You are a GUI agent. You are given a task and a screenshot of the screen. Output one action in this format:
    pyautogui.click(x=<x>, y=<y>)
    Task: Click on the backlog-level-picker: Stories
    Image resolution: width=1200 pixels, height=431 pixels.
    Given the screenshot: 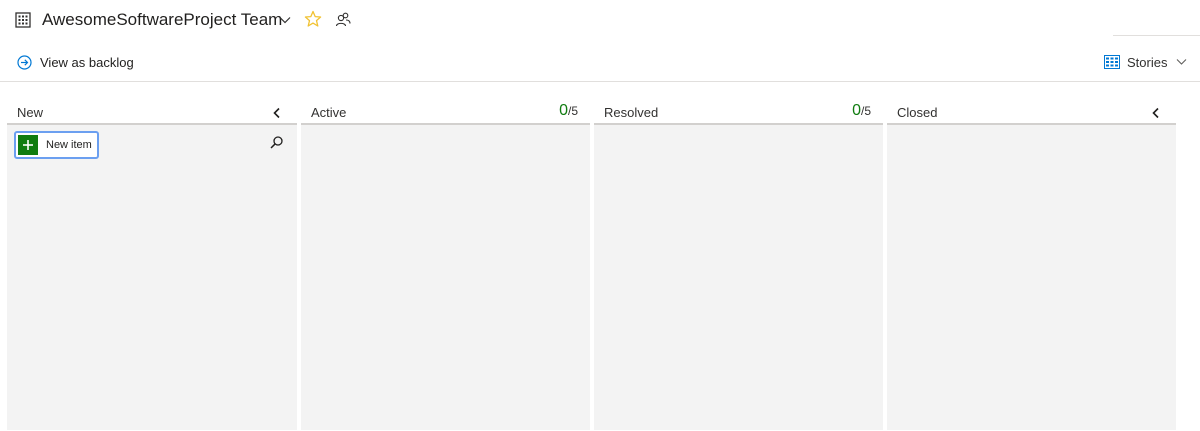 What is the action you would take?
    pyautogui.click(x=1145, y=62)
    